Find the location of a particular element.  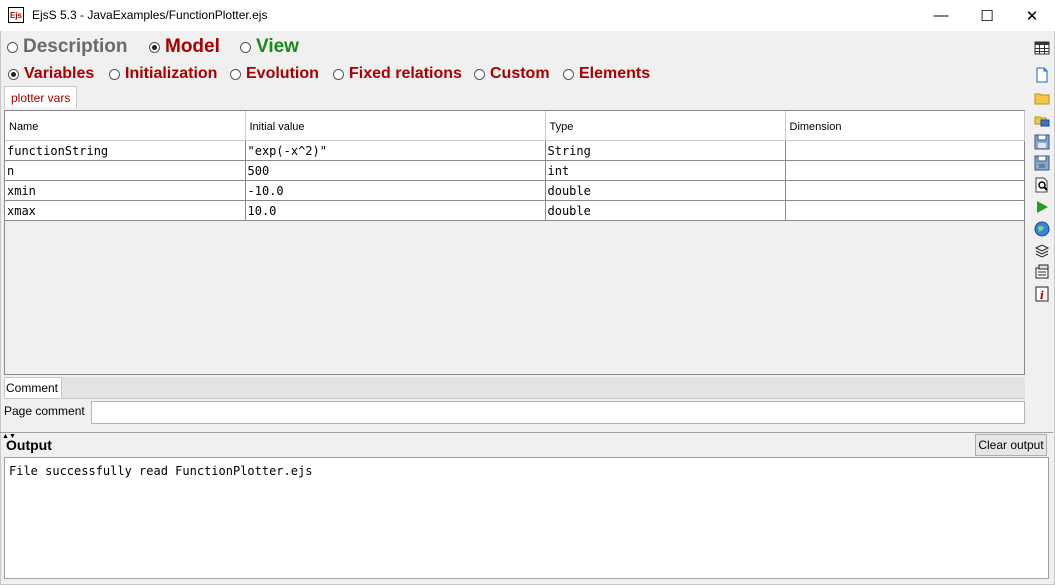

radio-evolution is located at coordinates (235, 74).